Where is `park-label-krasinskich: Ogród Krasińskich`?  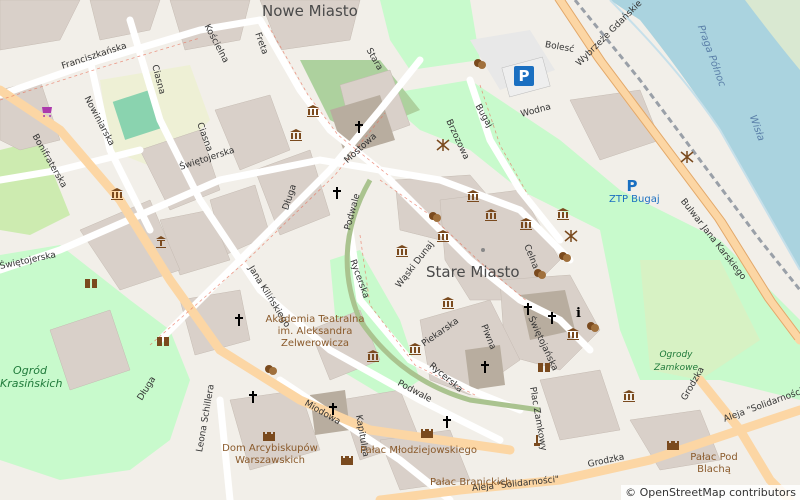
park-label-krasinskich: Ogród Krasińskich is located at coordinates (31, 377).